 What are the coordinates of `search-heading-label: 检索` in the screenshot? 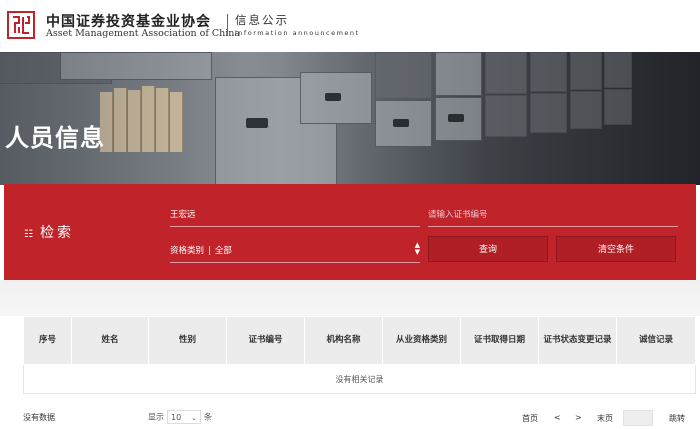 It's located at (56, 233).